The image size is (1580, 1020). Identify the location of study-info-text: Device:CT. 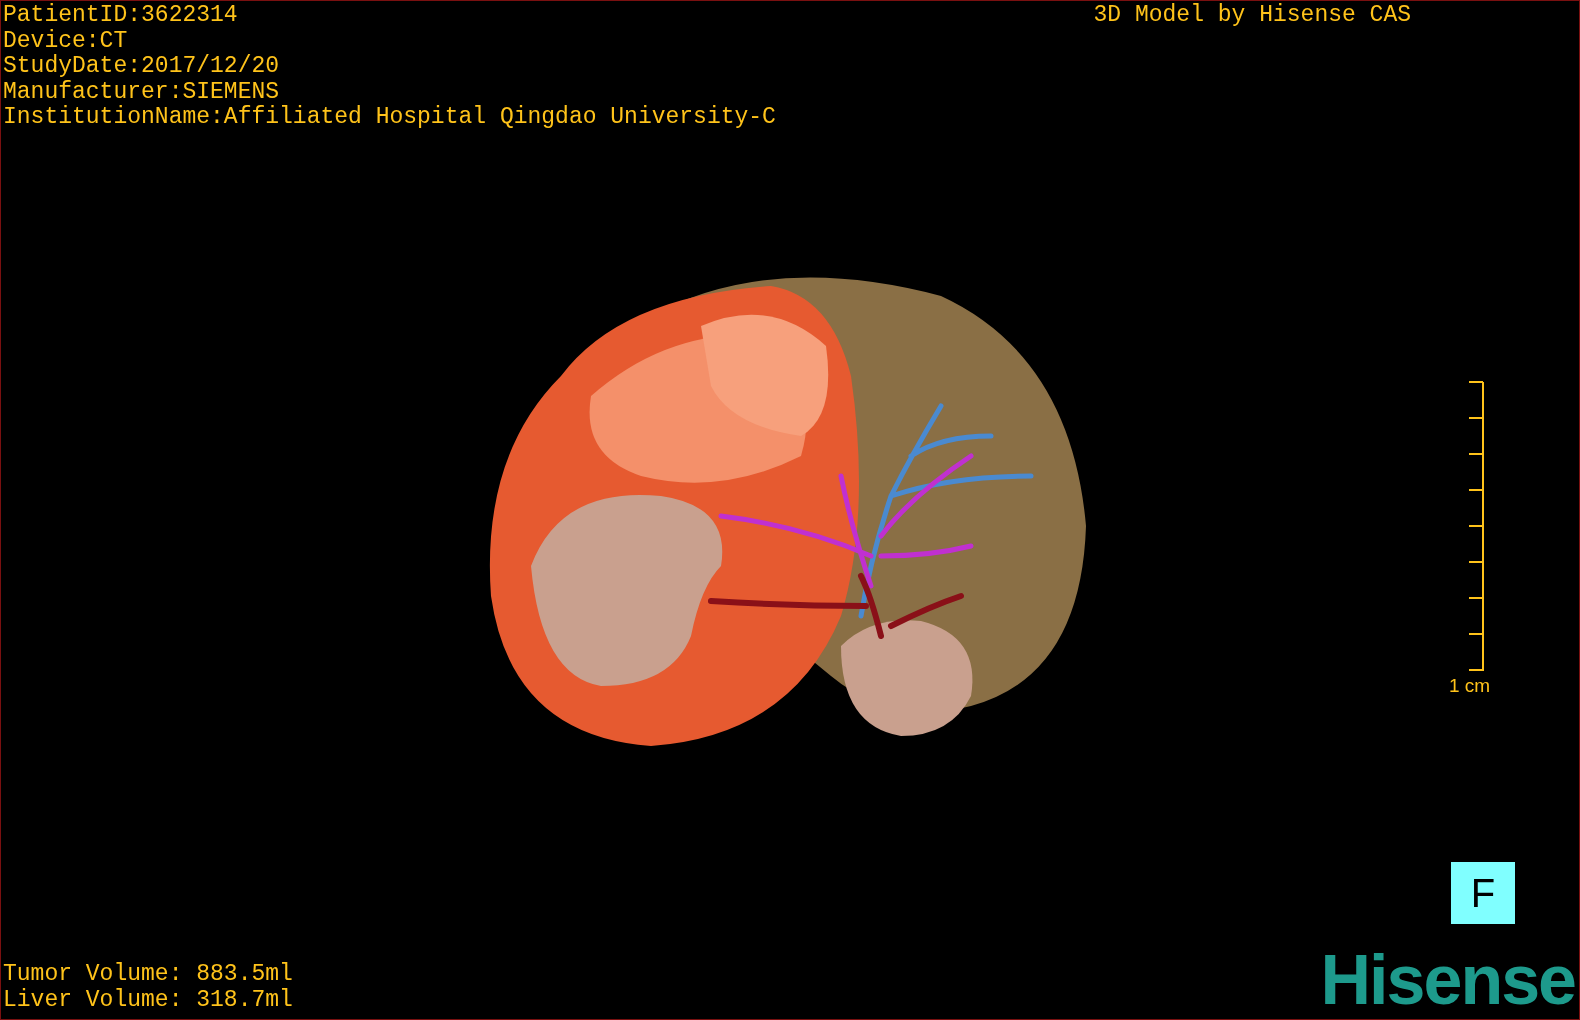
(66, 41).